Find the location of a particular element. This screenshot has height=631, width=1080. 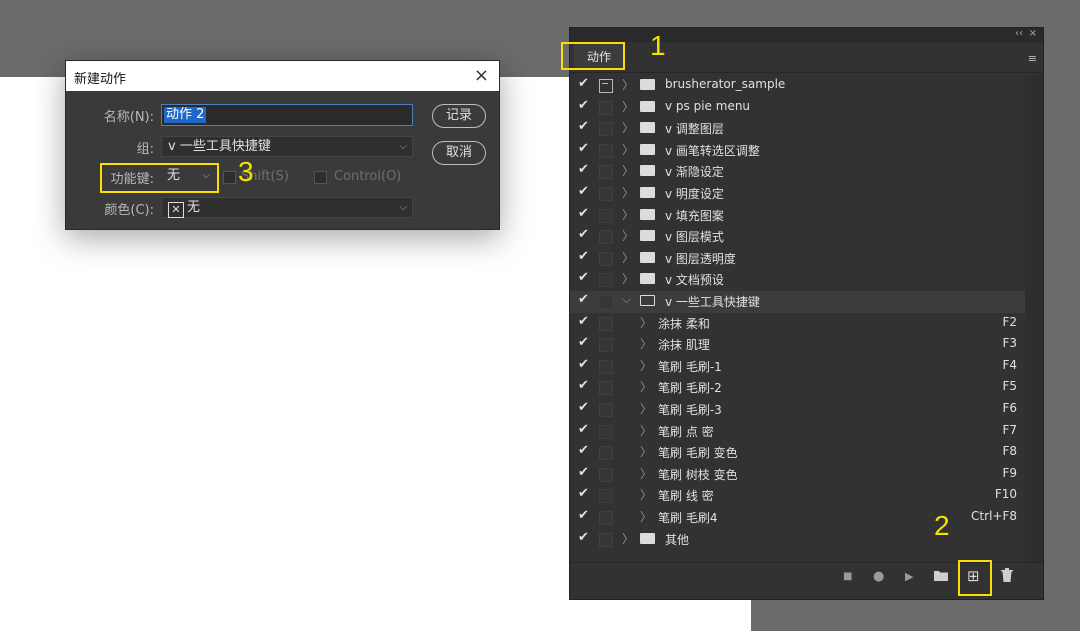

action-row: ✔ 〉笔刷 毛刷4 Ctrl+F8 is located at coordinates (797, 518).